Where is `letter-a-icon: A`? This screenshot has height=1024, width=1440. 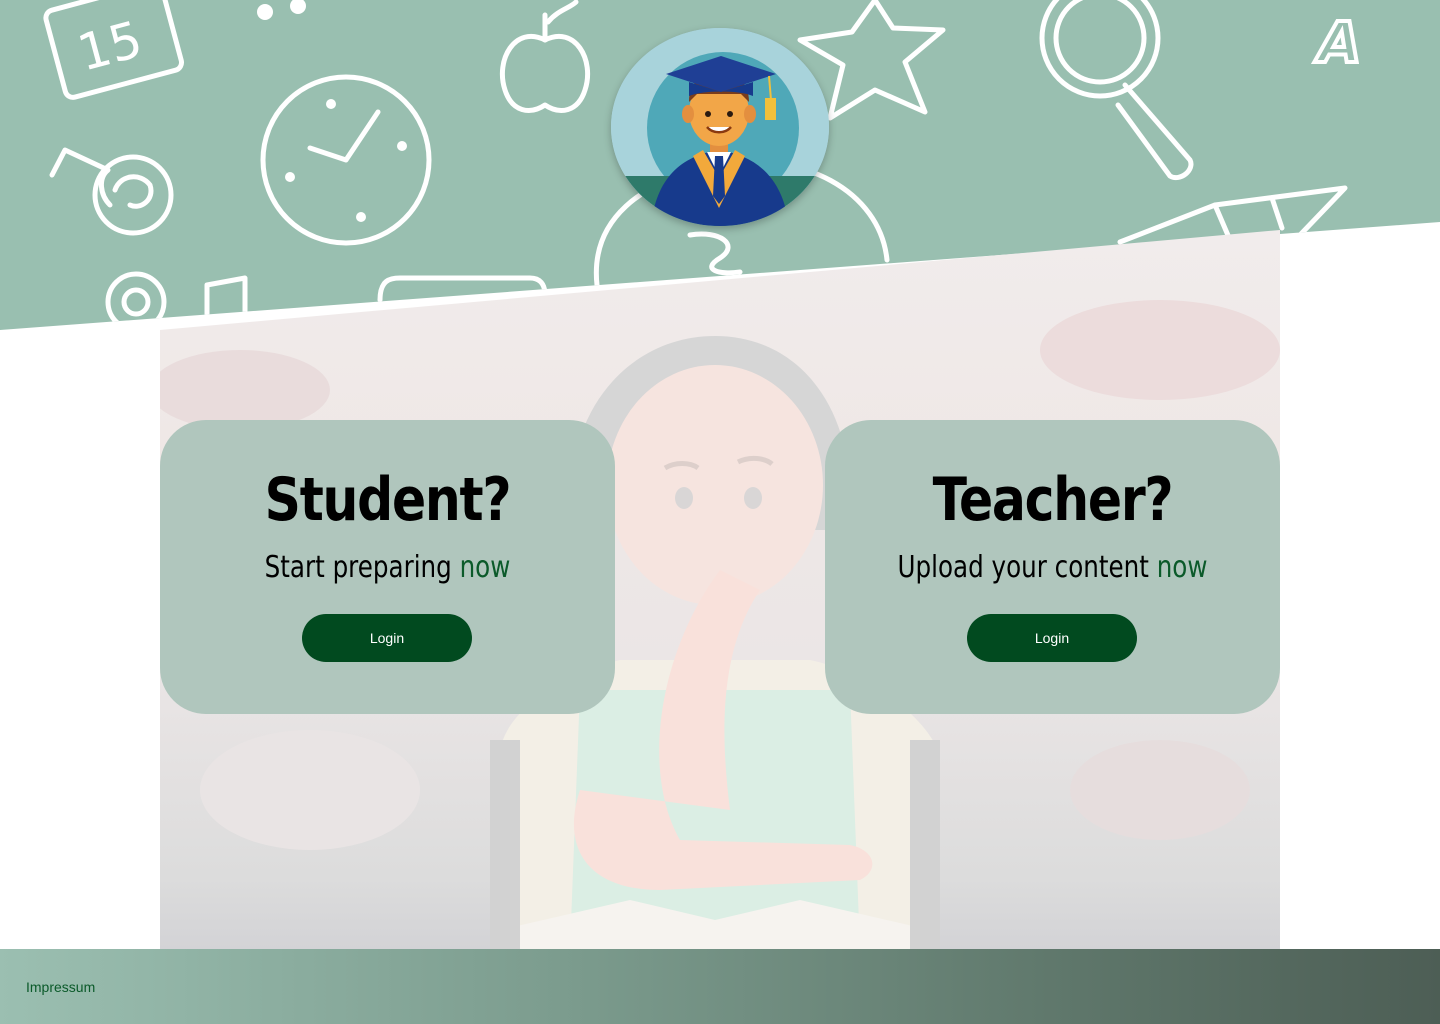
letter-a-icon: A is located at coordinates (1337, 43).